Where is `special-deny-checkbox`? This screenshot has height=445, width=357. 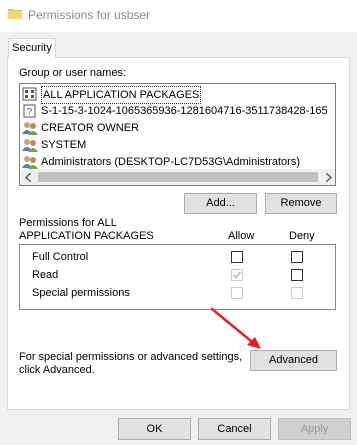
special-deny-checkbox is located at coordinates (297, 293).